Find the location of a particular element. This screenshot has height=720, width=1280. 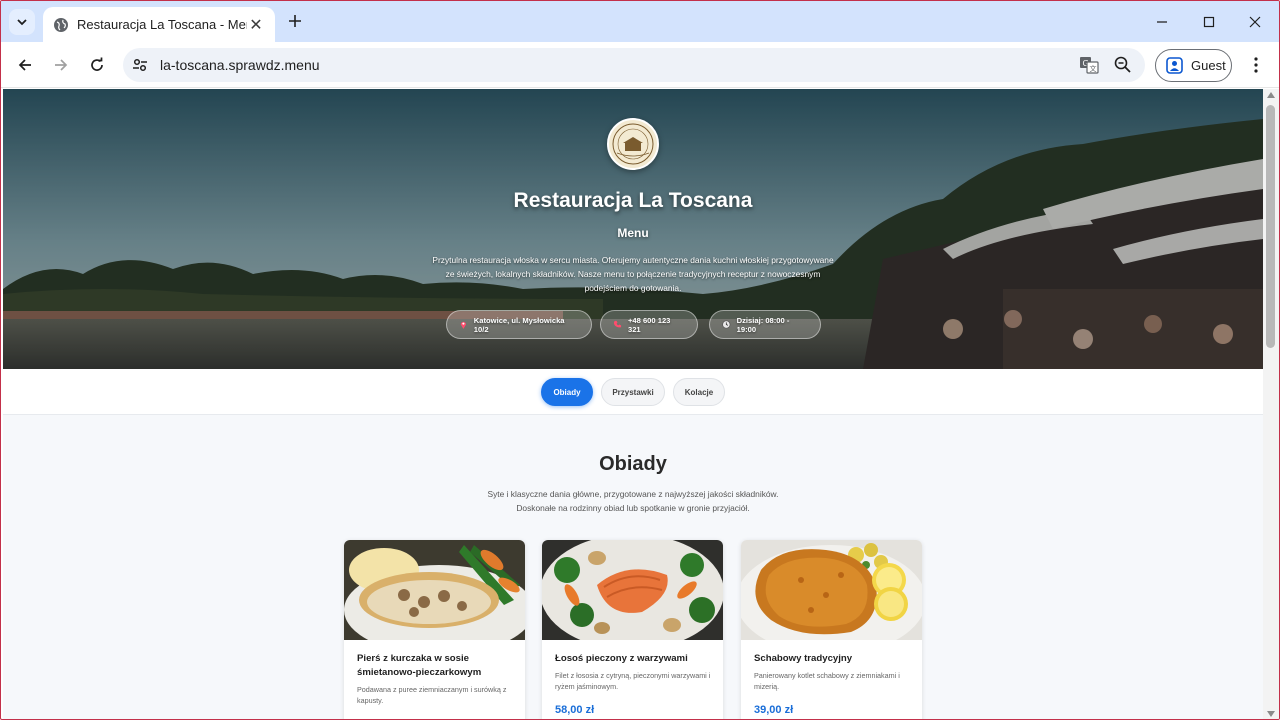

phone-pill: +48 600 123 321 is located at coordinates (649, 324).